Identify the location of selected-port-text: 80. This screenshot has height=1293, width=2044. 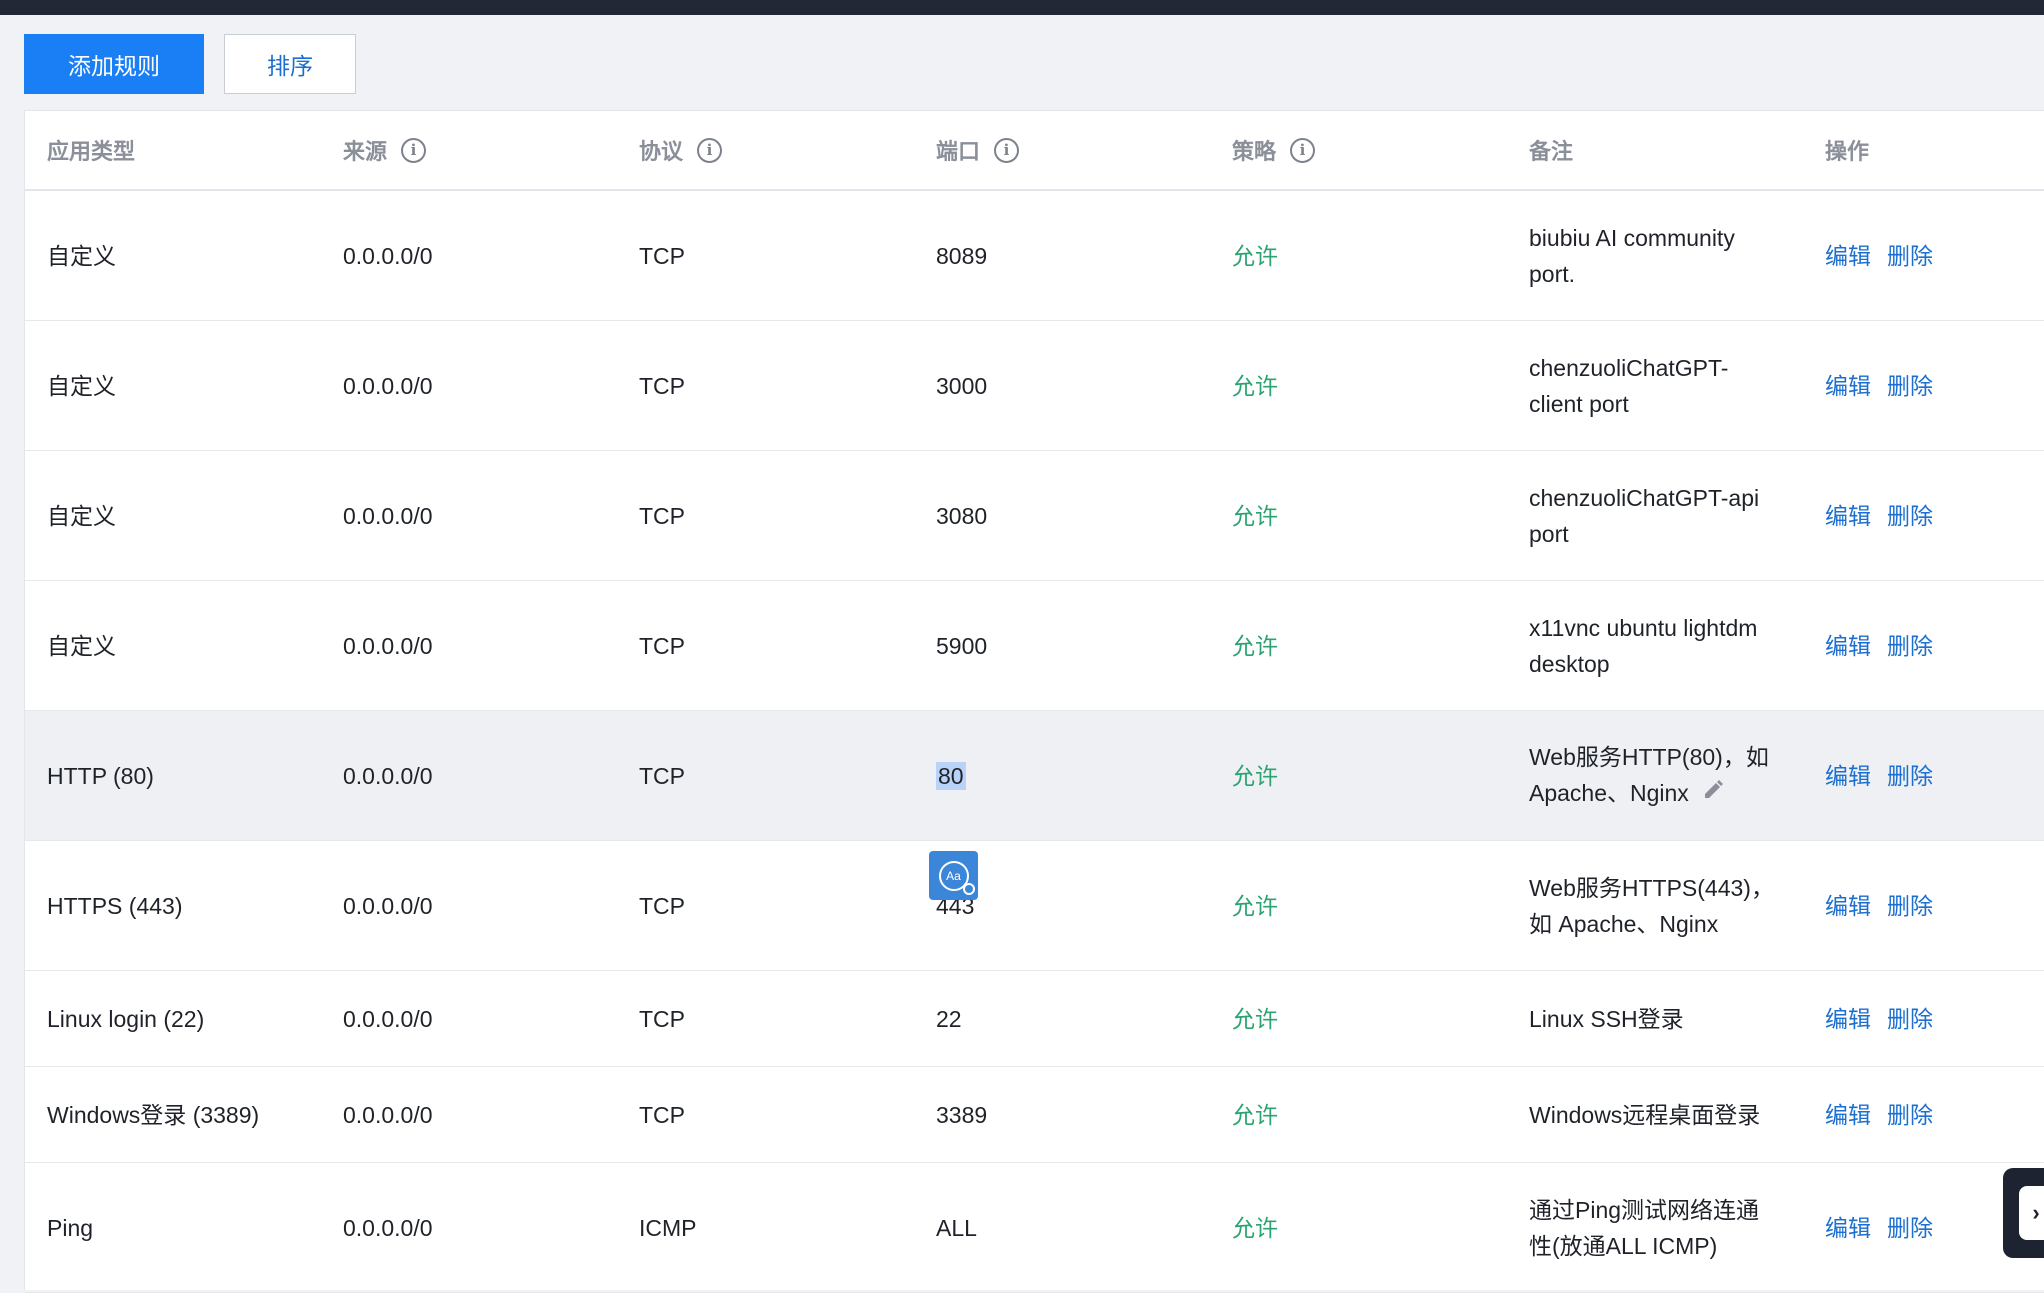
(951, 775).